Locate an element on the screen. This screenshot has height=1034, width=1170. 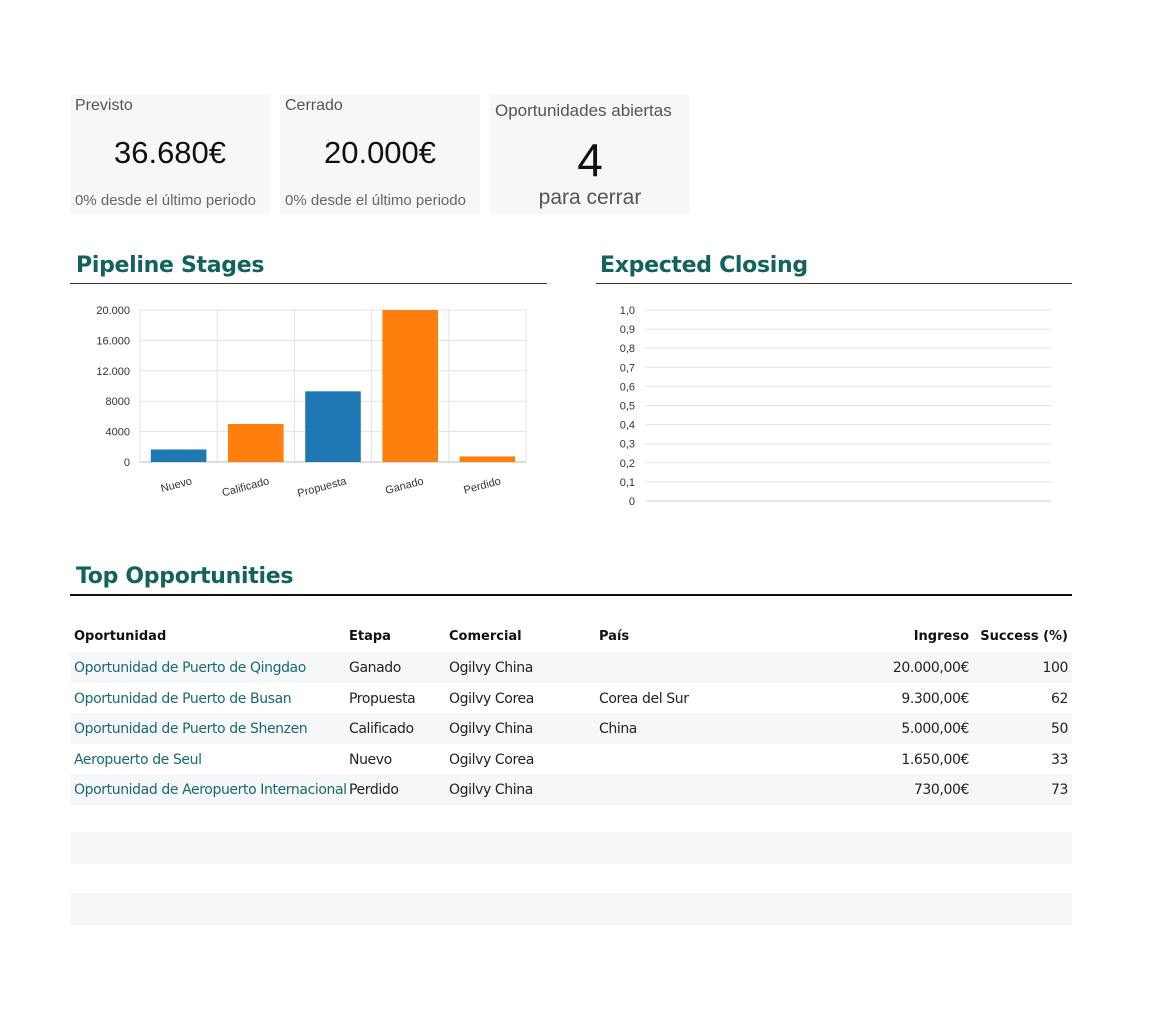
revenue-cell: 9.300,00€ is located at coordinates (935, 698).